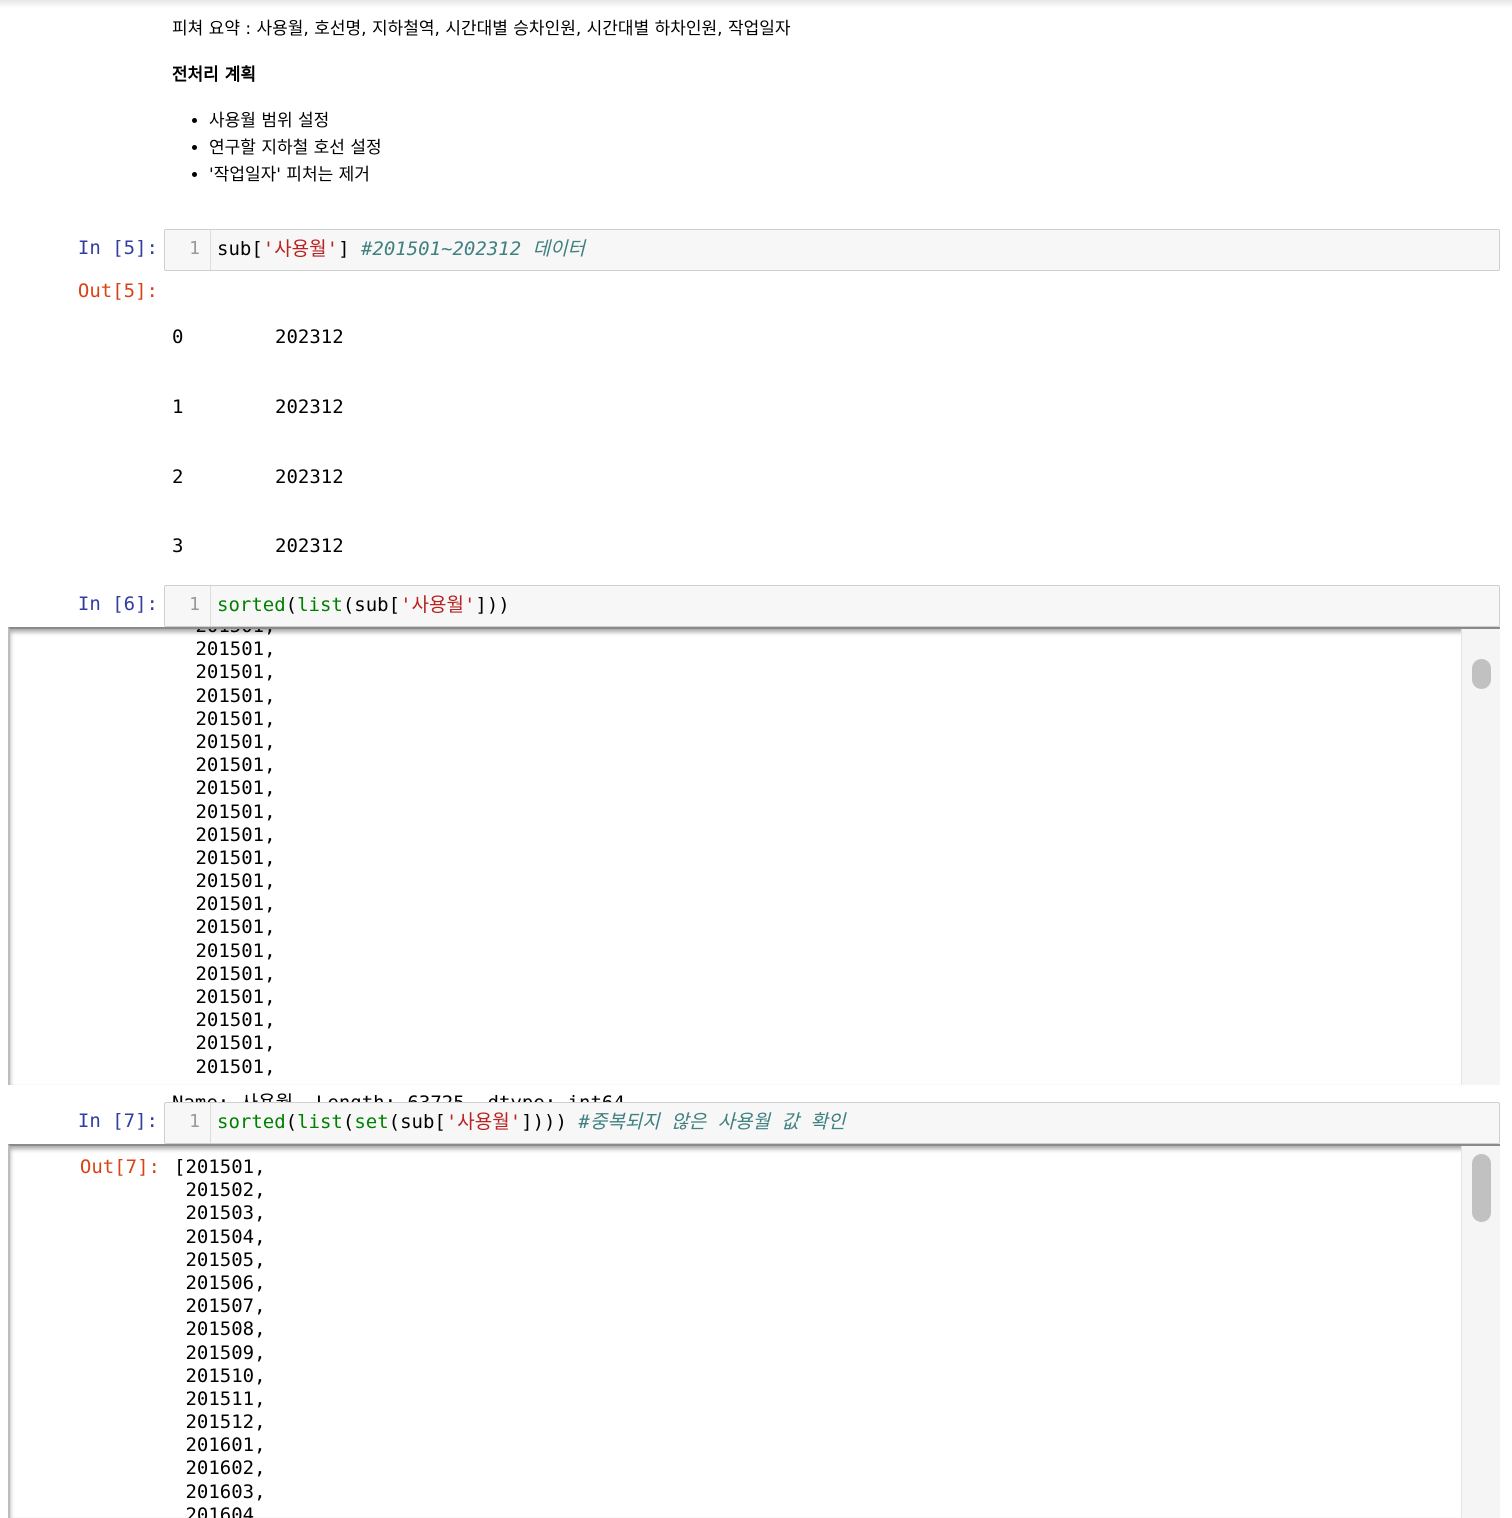  Describe the element at coordinates (522, 477) in the screenshot. I see `series-row: 2 202312` at that location.